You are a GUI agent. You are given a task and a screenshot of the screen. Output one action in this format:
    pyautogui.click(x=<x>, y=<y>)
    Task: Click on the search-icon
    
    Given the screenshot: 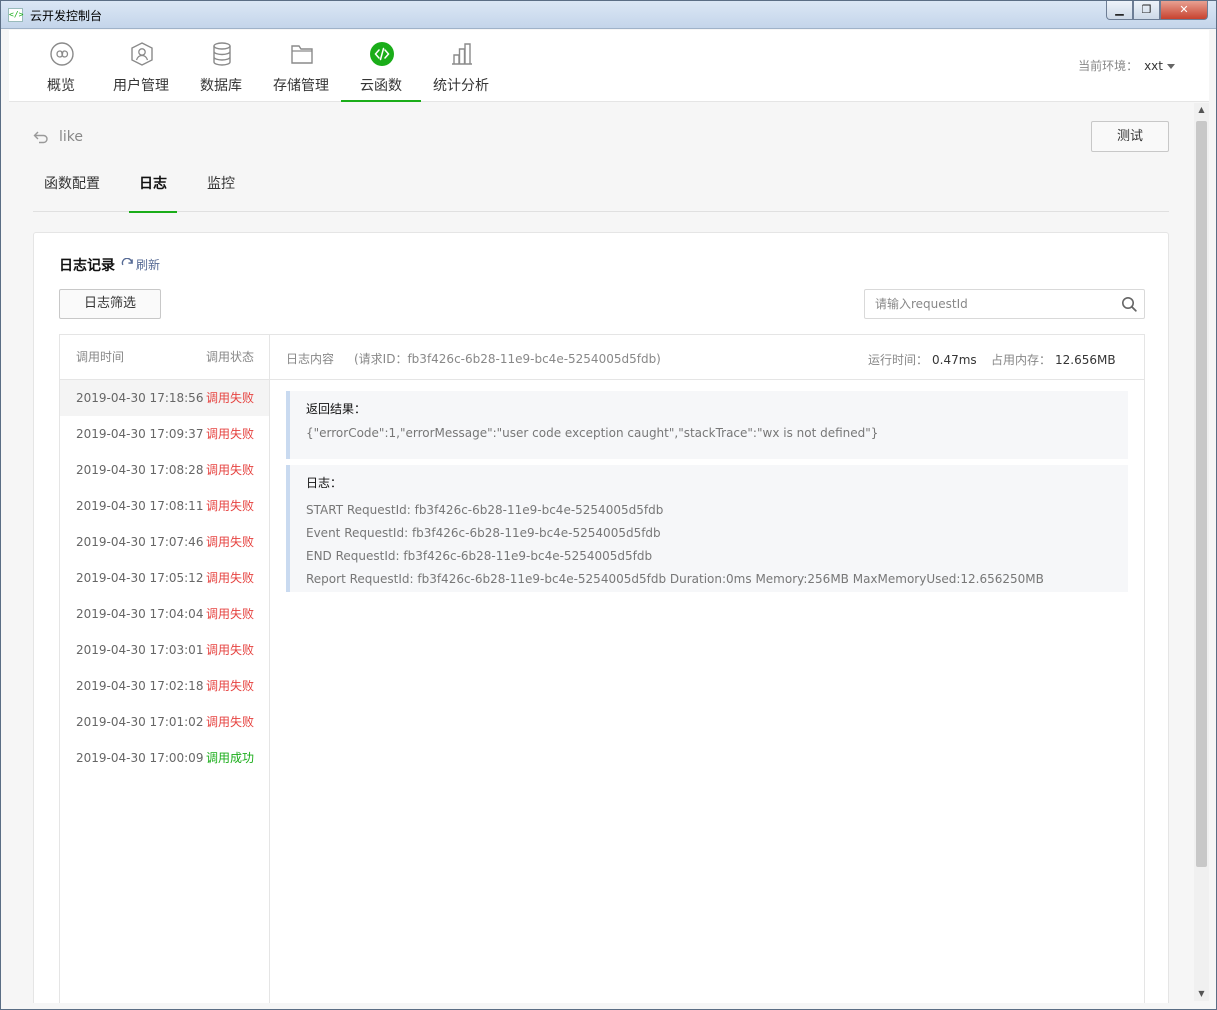 What is the action you would take?
    pyautogui.click(x=1129, y=304)
    